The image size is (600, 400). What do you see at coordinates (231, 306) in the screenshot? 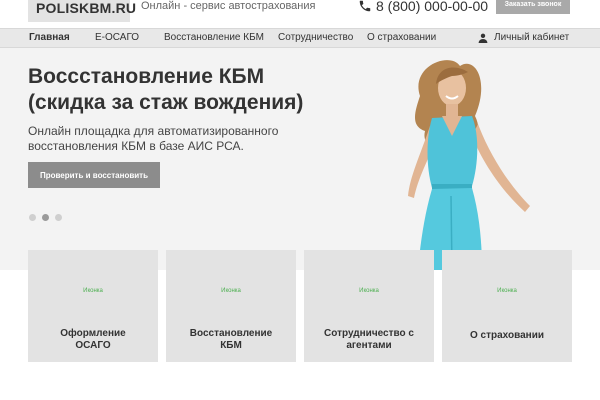
I see `card-kbm: Иконка Восстановление КБМ` at bounding box center [231, 306].